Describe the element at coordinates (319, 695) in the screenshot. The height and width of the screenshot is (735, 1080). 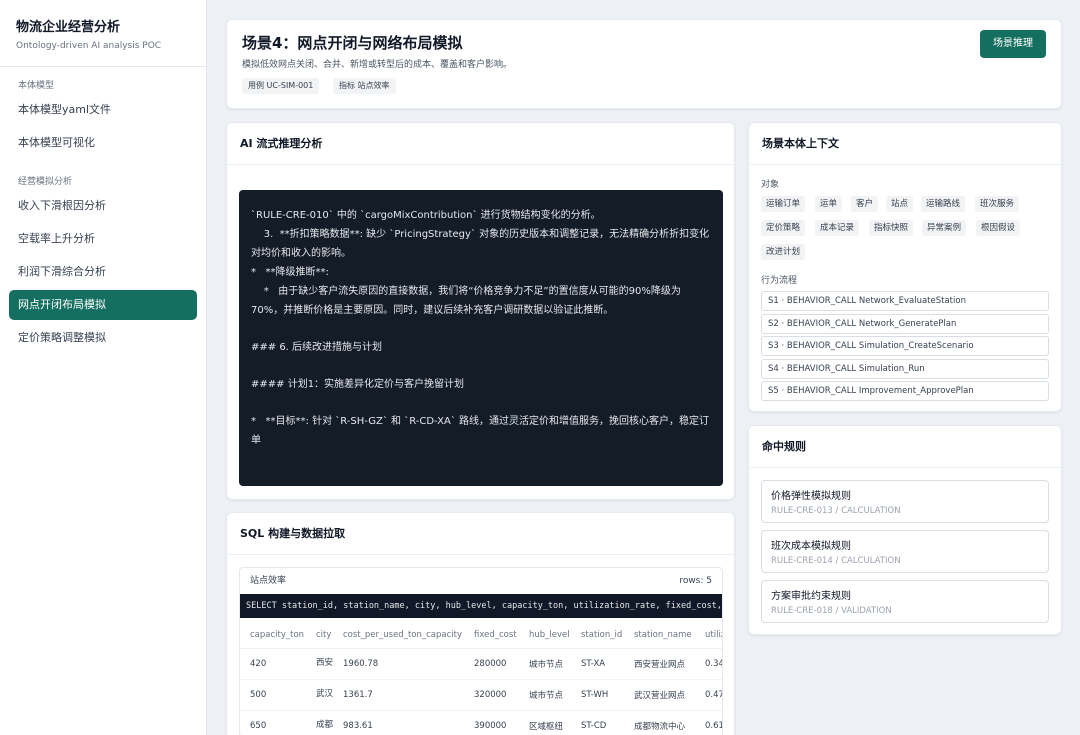
I see `table-cell: 武汉` at that location.